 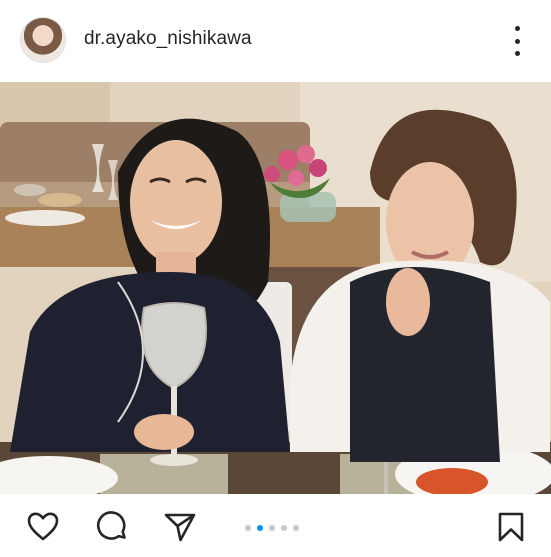 What do you see at coordinates (517, 53) in the screenshot?
I see `more-dot-bottom` at bounding box center [517, 53].